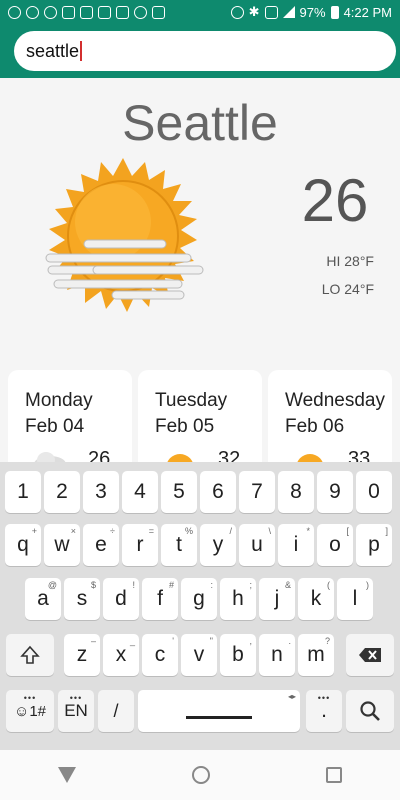 The height and width of the screenshot is (800, 400). I want to click on key-h: h;, so click(238, 599).